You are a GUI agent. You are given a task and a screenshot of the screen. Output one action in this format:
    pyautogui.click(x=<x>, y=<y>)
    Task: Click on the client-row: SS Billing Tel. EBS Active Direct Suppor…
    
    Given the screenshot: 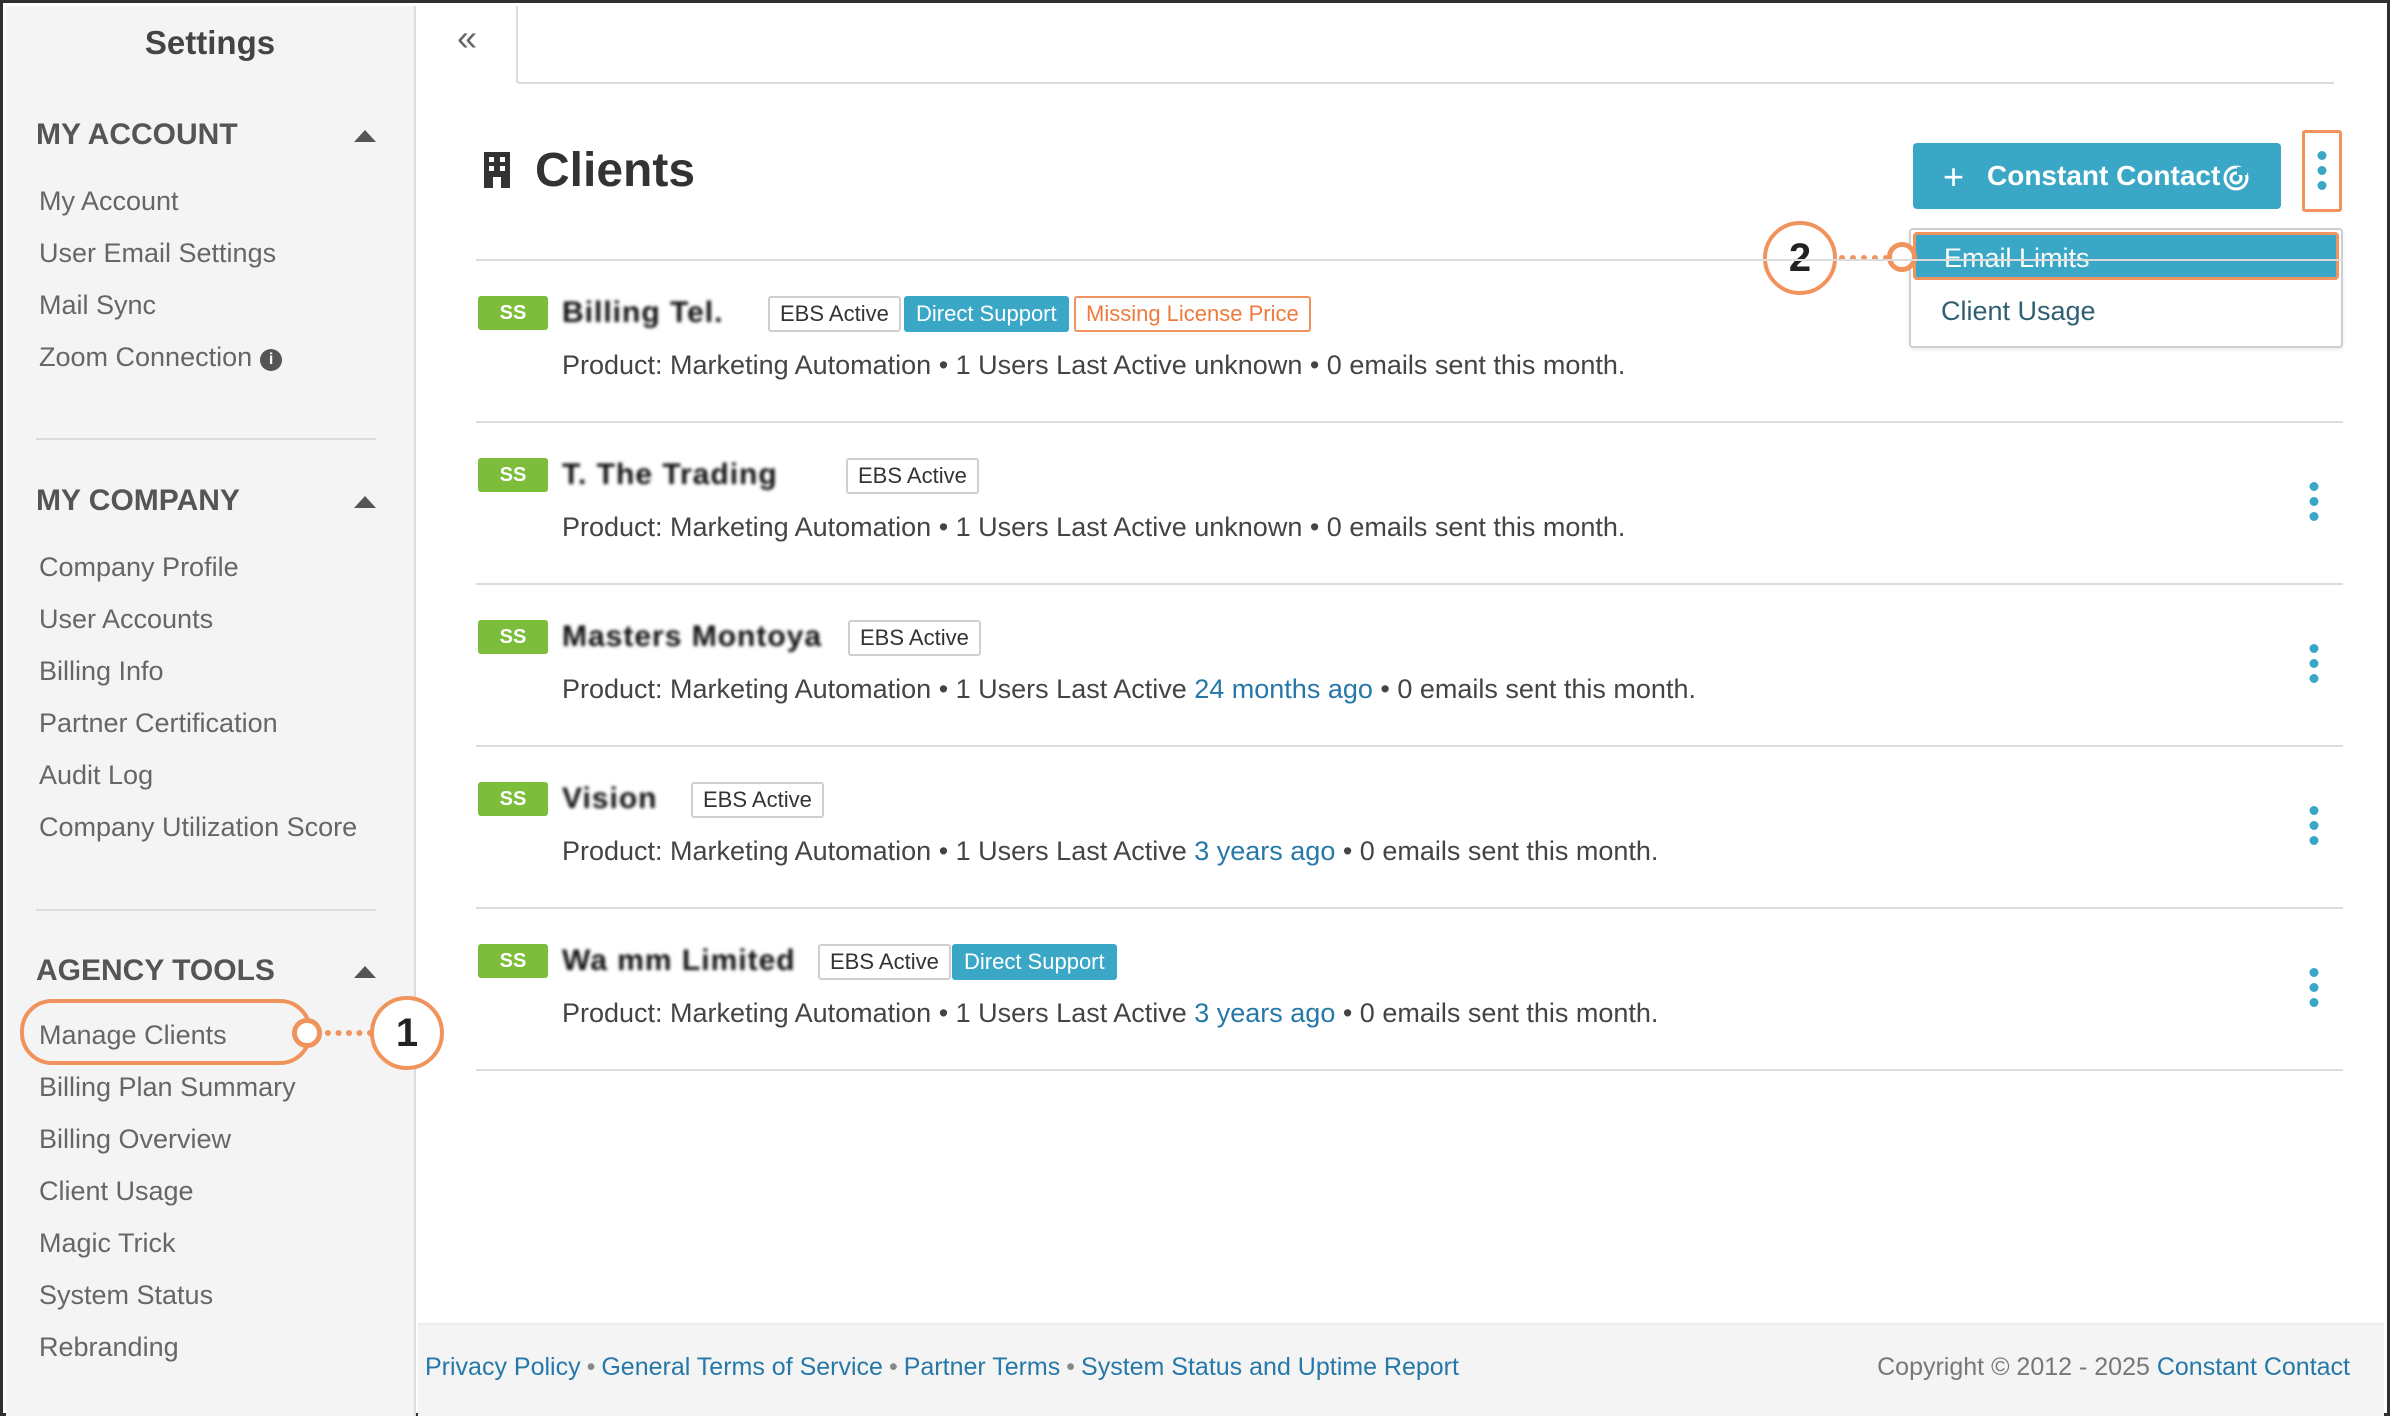 What is the action you would take?
    pyautogui.click(x=1409, y=377)
    